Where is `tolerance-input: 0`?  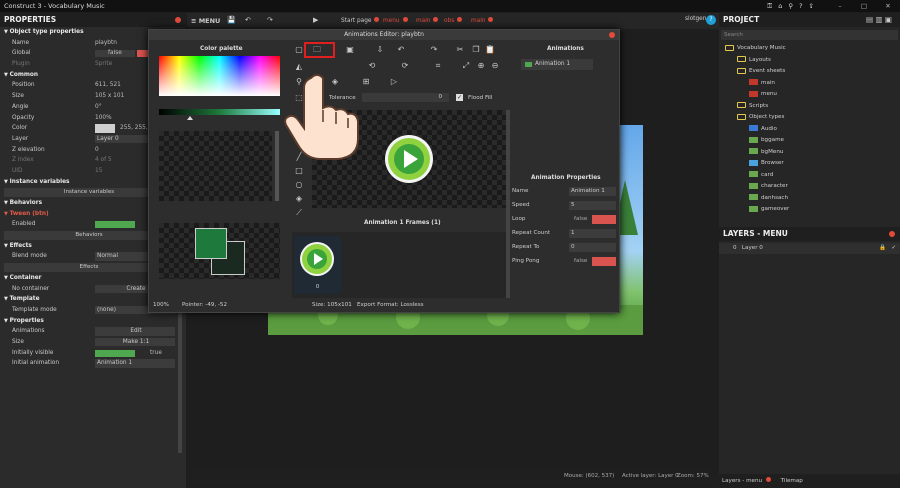 tolerance-input: 0 is located at coordinates (405, 97).